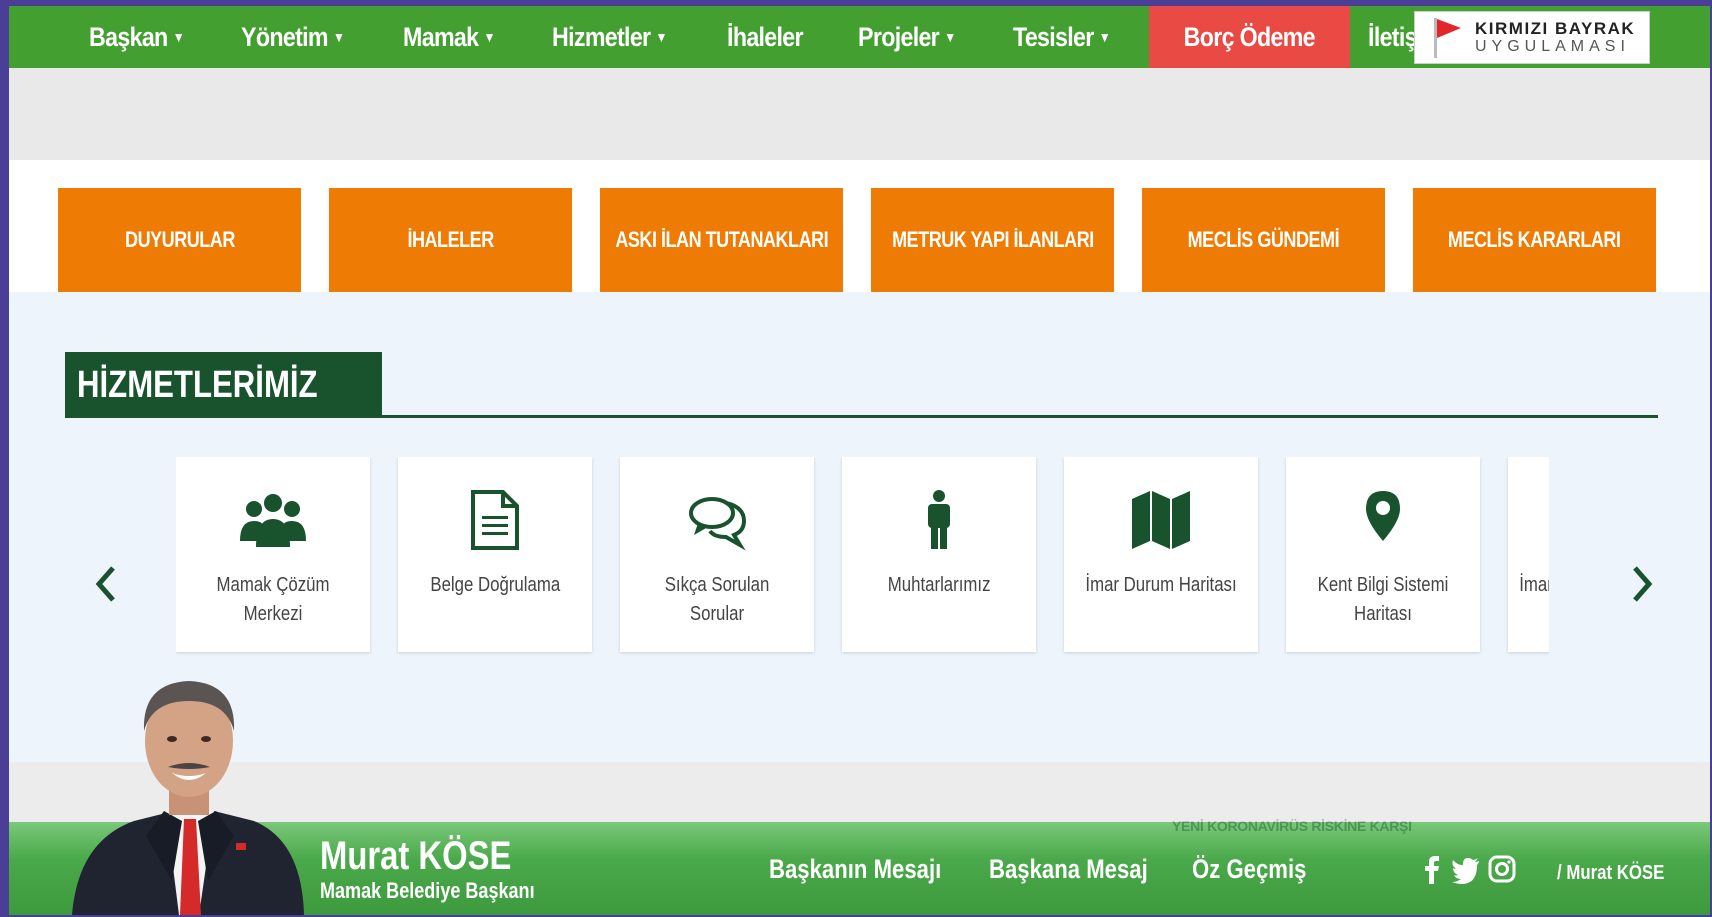  What do you see at coordinates (1528, 554) in the screenshot?
I see `service-card: İmar` at bounding box center [1528, 554].